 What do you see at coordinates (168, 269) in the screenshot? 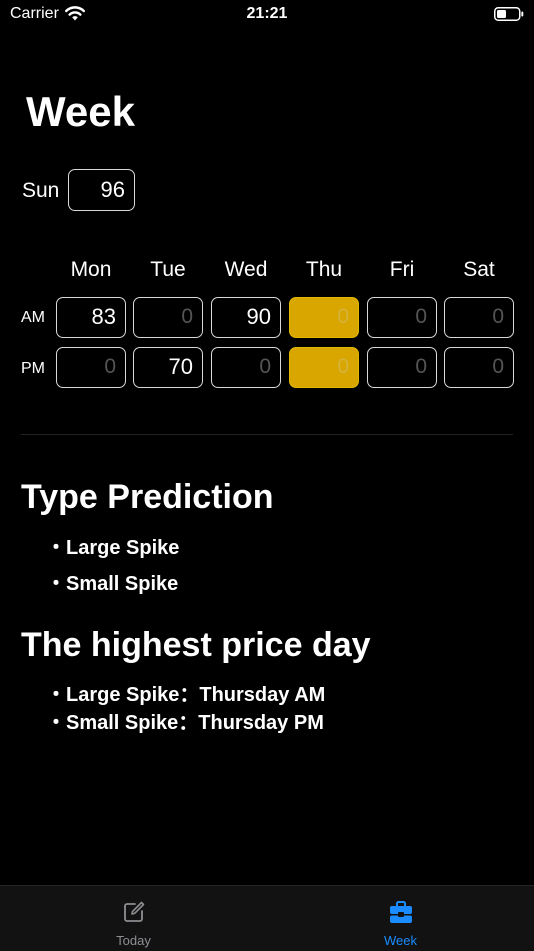
I see `day-header-tue: Tue` at bounding box center [168, 269].